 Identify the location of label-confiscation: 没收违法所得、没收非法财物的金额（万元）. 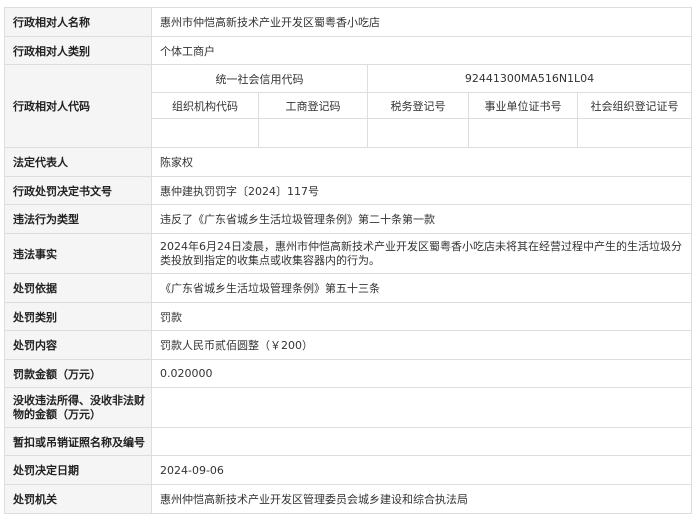
(78, 407).